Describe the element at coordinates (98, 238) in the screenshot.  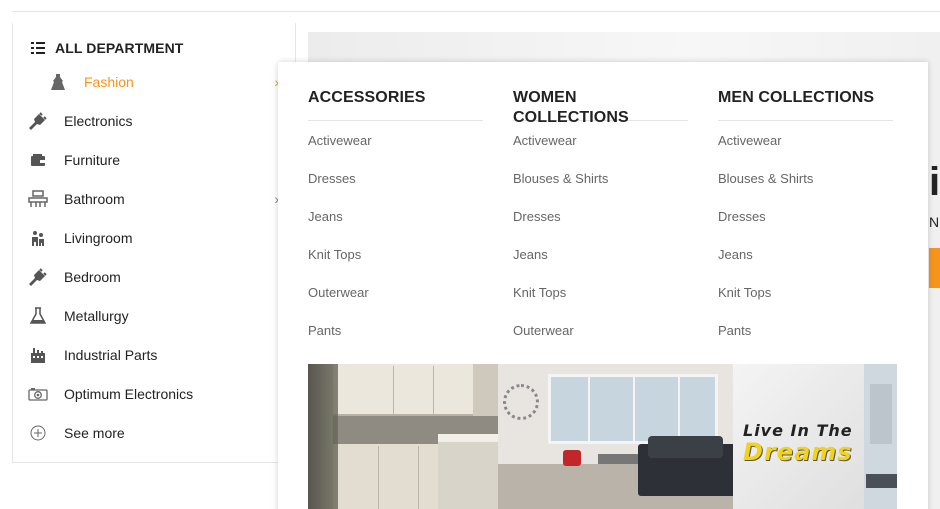
I see `sidebar-item-label: Livingroom` at that location.